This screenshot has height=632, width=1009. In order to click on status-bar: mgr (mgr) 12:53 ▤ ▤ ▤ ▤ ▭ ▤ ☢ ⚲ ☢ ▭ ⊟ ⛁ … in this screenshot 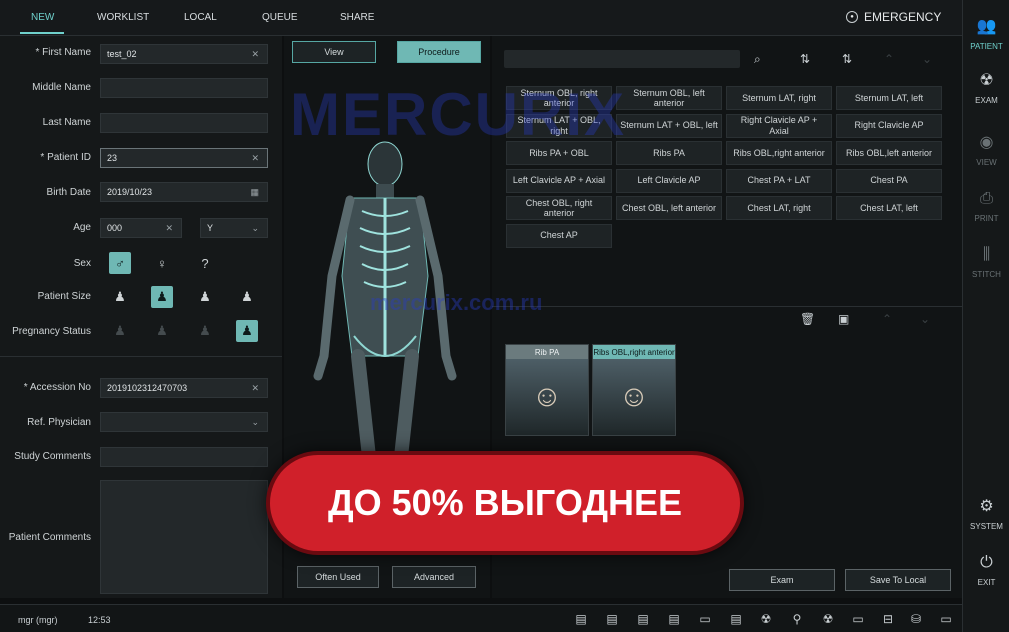, I will do `click(481, 618)`.